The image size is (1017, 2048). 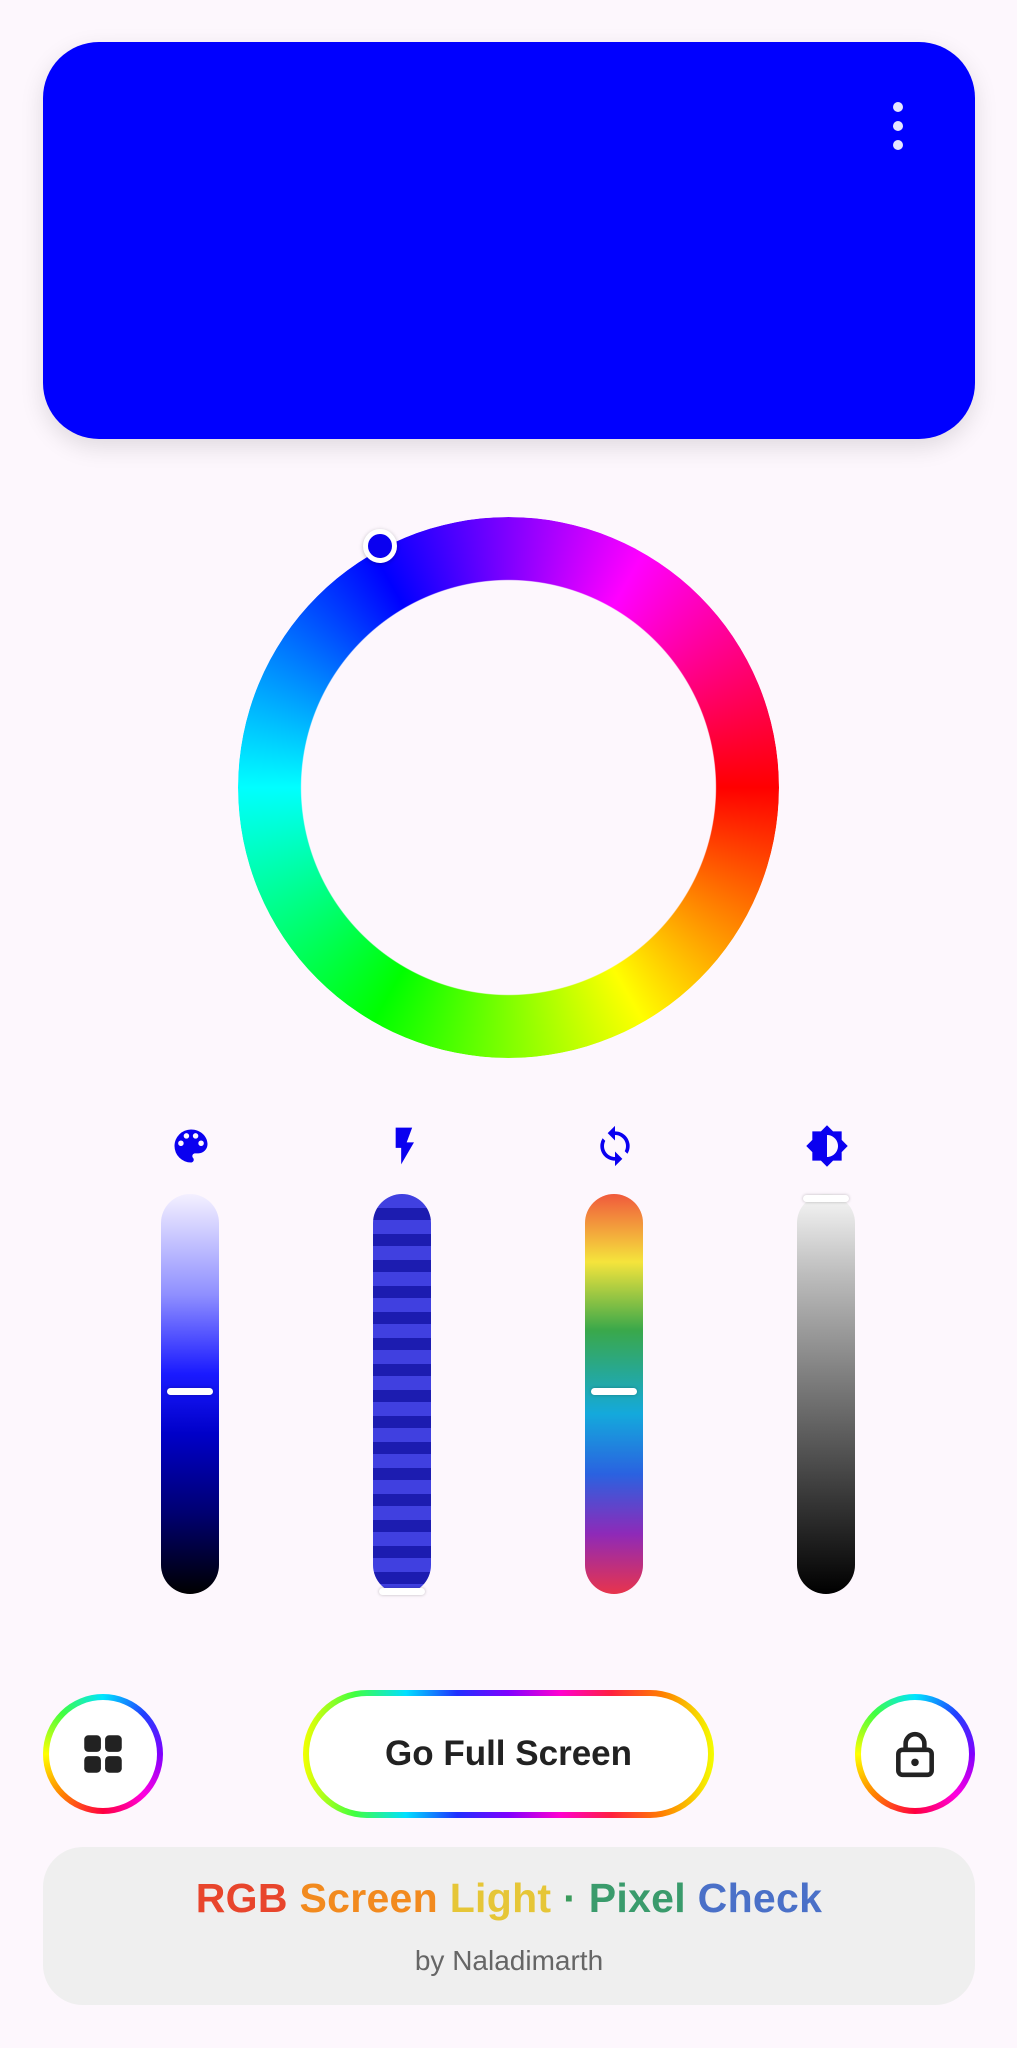 I want to click on brightness-track, so click(x=826, y=1394).